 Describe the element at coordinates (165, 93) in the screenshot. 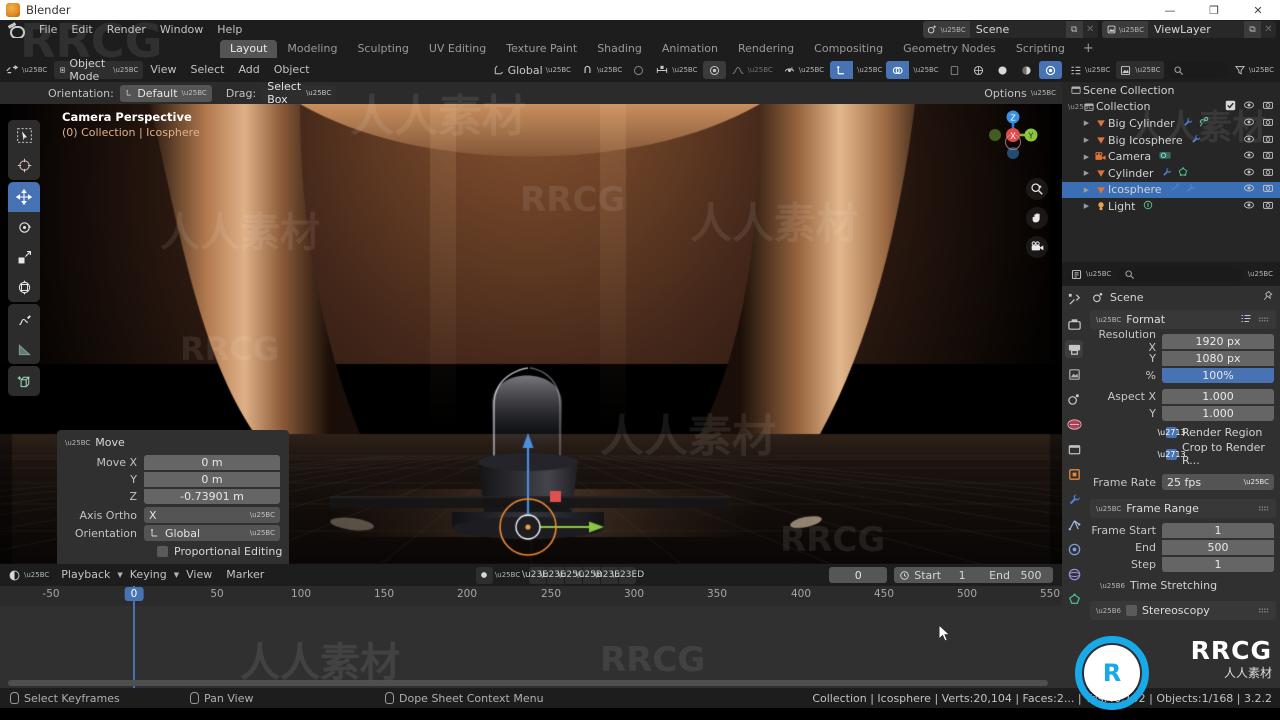

I see `tool-orientation-dropdown: Default \u25BC` at that location.